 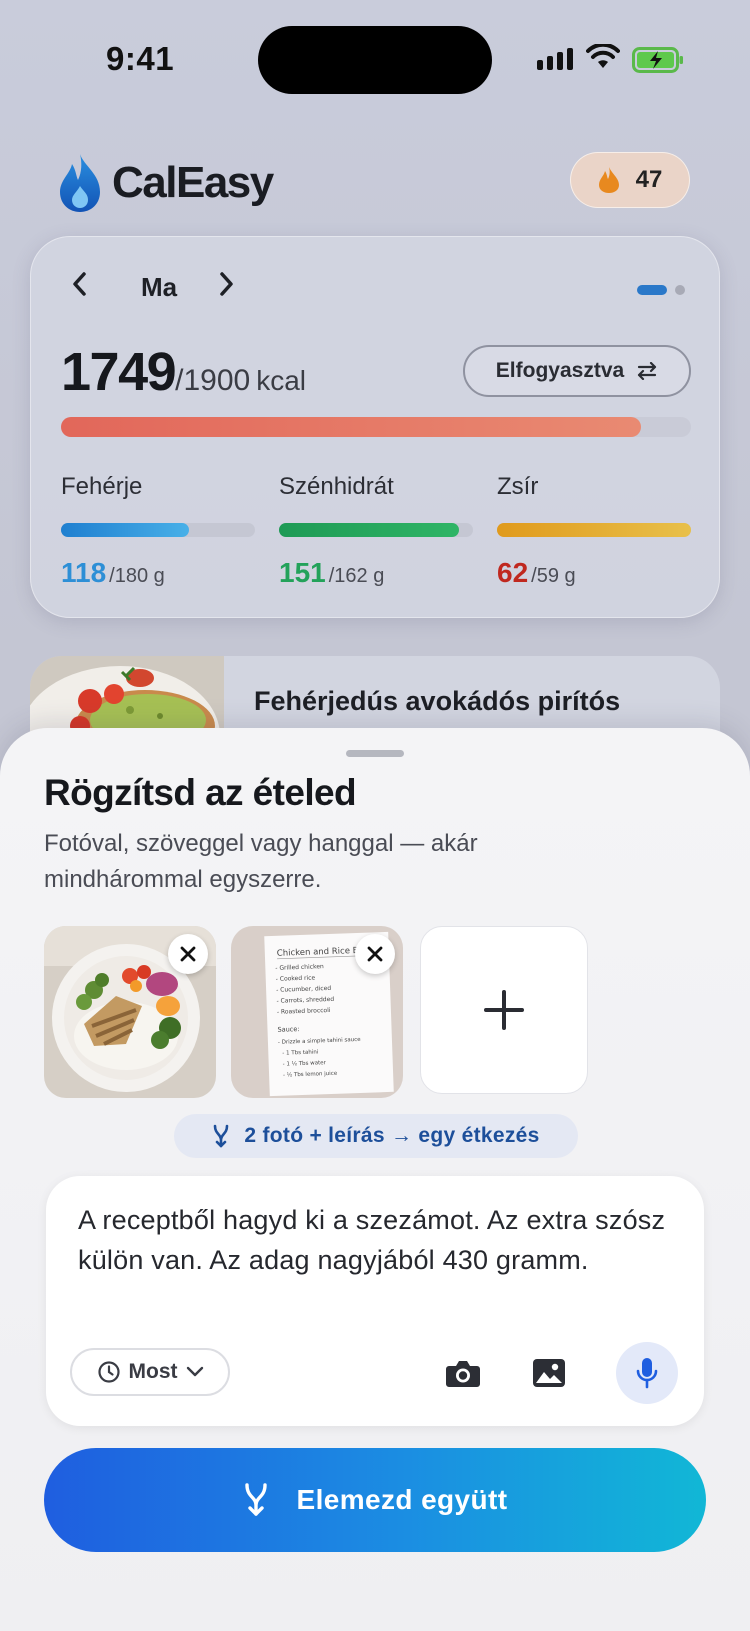 I want to click on calorie-summary: 1749 /1900 kcal, so click(x=183, y=372).